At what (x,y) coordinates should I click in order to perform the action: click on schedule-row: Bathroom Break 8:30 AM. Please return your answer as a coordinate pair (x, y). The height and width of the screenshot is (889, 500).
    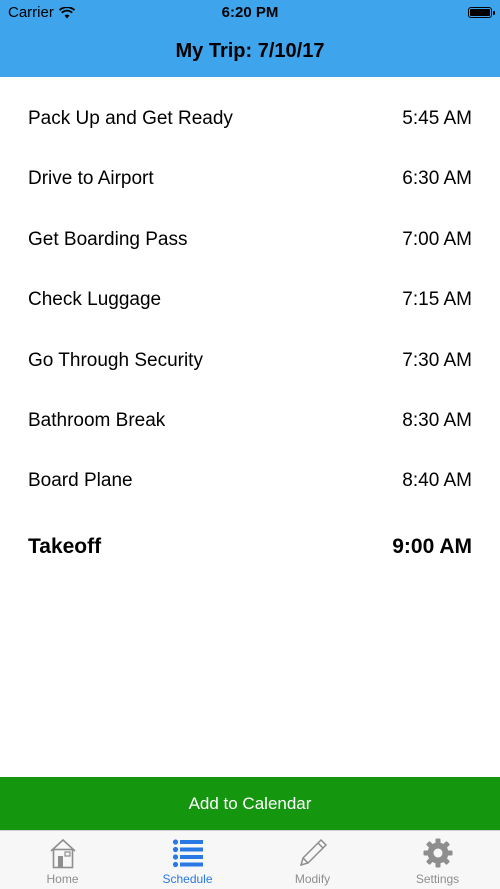
    Looking at the image, I should click on (250, 409).